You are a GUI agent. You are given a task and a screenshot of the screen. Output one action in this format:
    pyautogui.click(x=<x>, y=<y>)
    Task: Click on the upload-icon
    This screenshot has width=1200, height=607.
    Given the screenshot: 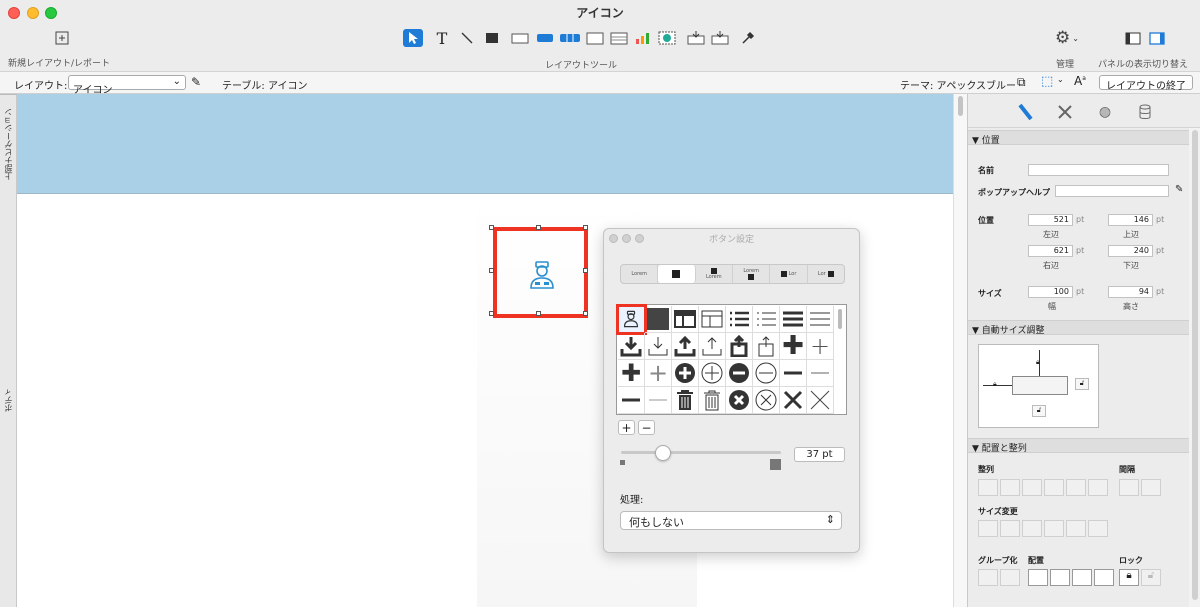 What is the action you would take?
    pyautogui.click(x=685, y=346)
    